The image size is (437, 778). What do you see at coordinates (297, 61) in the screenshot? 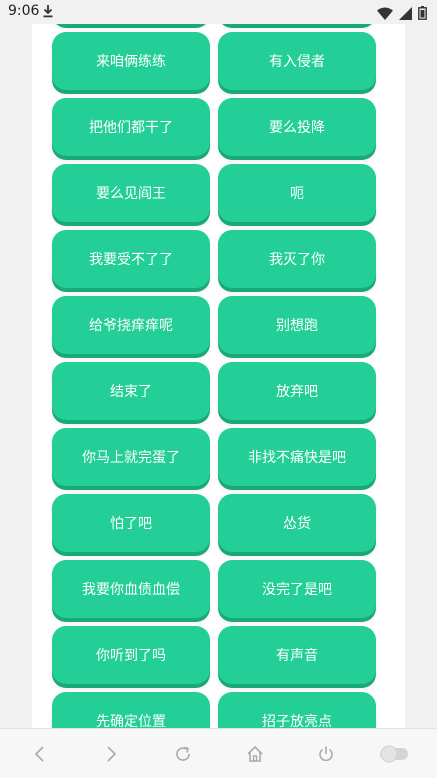
I see `voice-button: 有入侵者` at bounding box center [297, 61].